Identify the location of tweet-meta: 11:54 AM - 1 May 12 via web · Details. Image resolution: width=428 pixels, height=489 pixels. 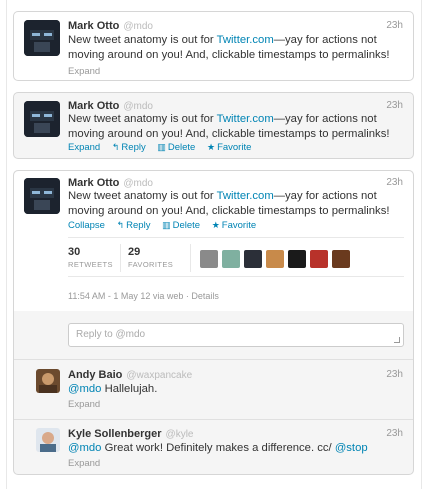
(143, 296).